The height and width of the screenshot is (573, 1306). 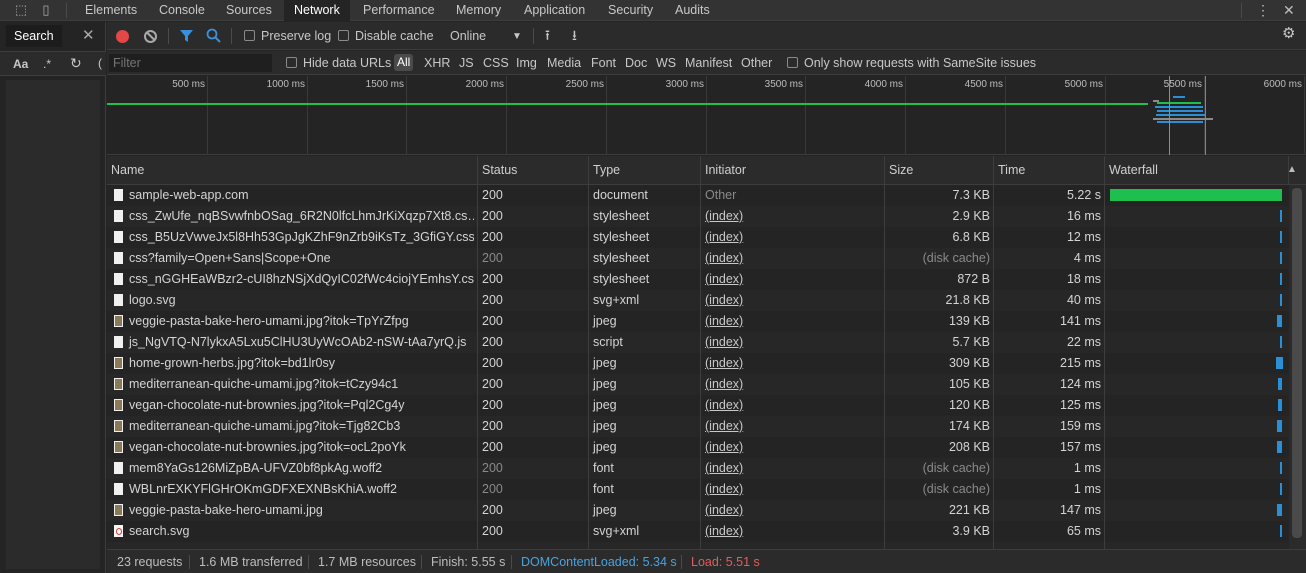 I want to click on samesite-box, so click(x=792, y=62).